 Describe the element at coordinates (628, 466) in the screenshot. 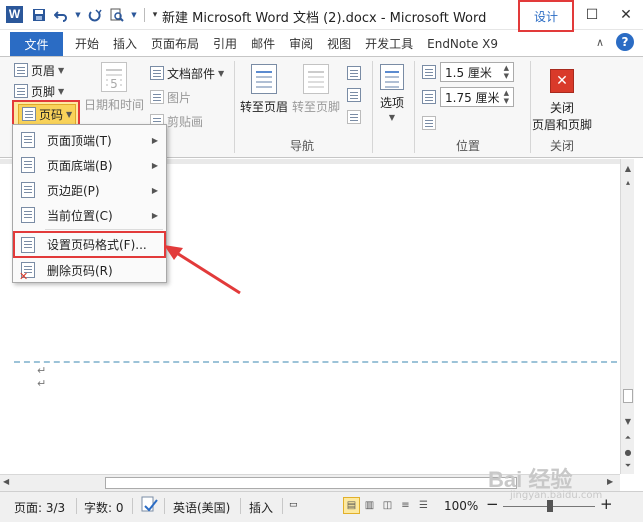

I see `next-page-icon: ⏷` at that location.